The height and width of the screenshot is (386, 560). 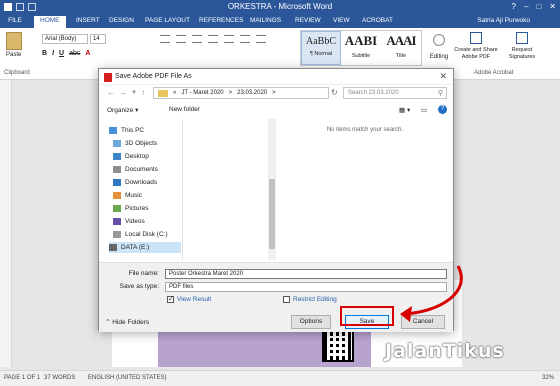 I want to click on language-status: ENGLISH (UNITED STATES), so click(x=127, y=378).